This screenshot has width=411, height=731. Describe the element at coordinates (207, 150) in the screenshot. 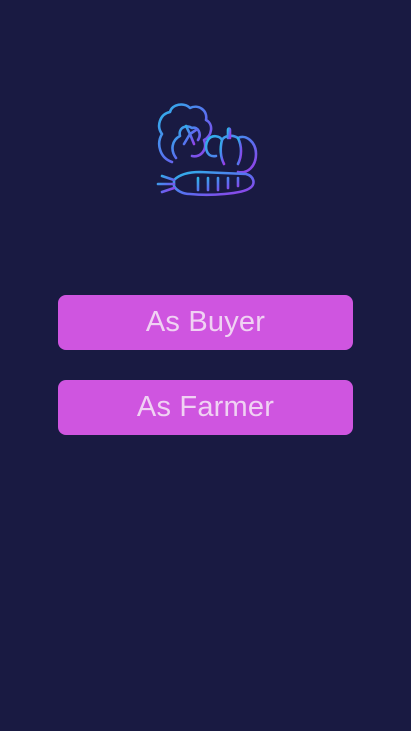

I see `vegetables-icon` at that location.